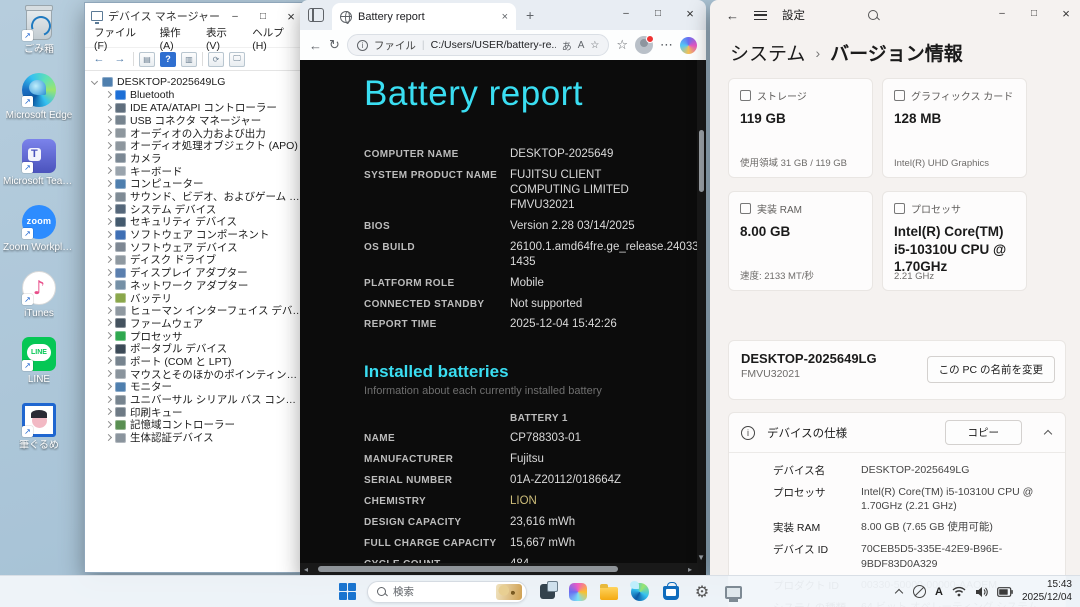 This screenshot has width=1080, height=607. I want to click on tree-item: カメラ, so click(197, 158).